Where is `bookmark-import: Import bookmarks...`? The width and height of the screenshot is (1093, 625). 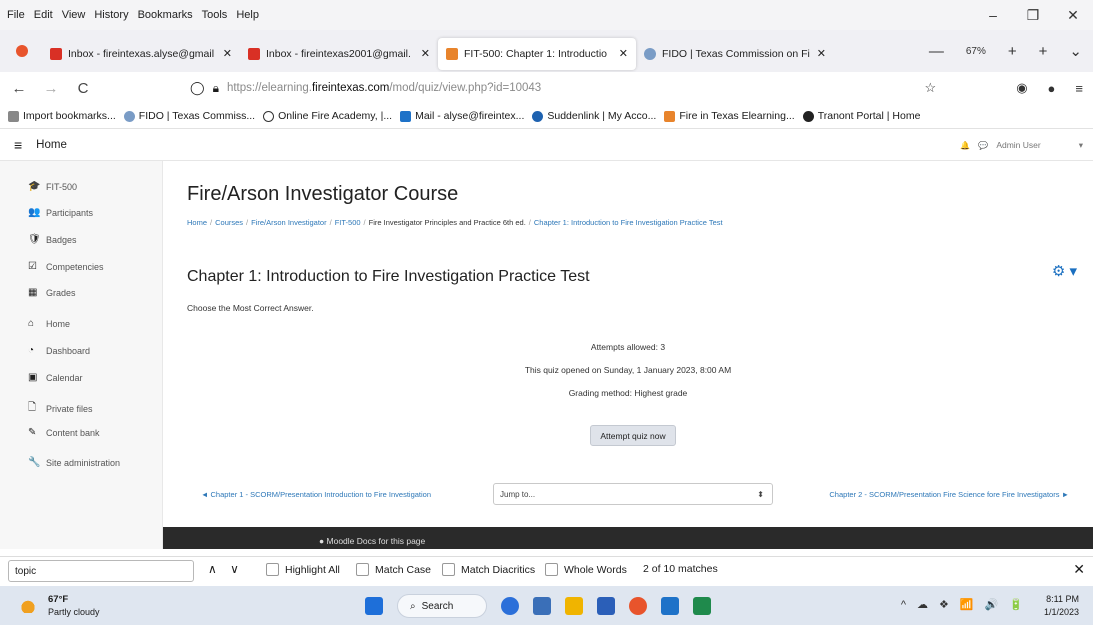
bookmark-import: Import bookmarks... is located at coordinates (62, 116).